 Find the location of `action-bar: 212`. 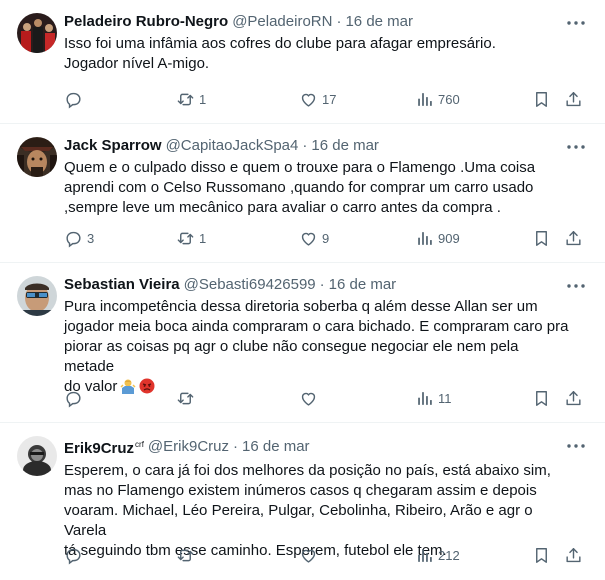

action-bar: 212 is located at coordinates (326, 555).